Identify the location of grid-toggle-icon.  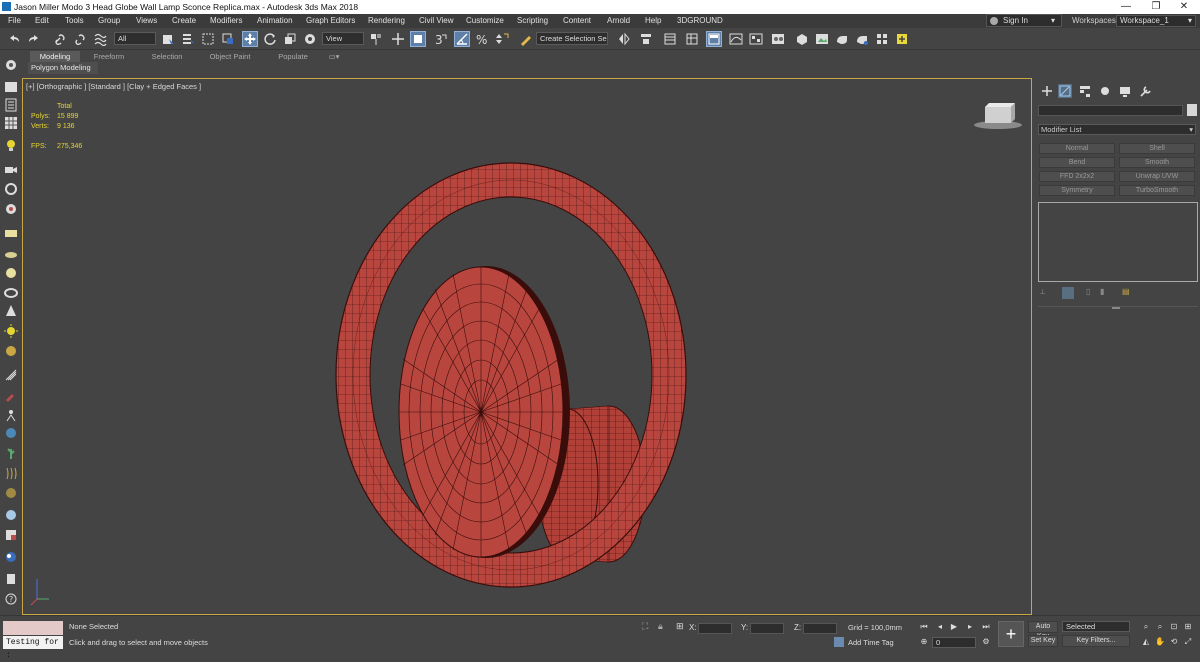
(11, 123).